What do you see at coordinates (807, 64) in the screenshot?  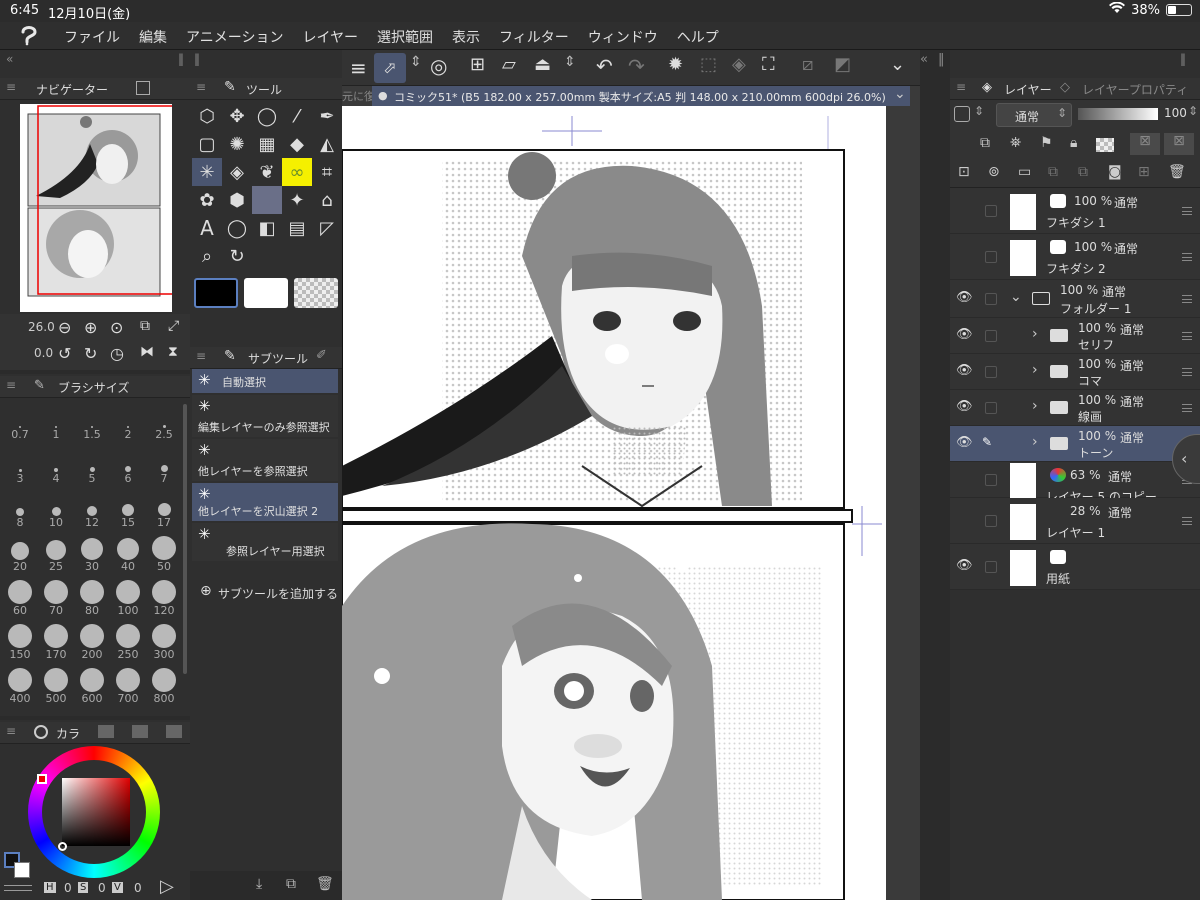 I see `clear-selection-icon: ⧄` at bounding box center [807, 64].